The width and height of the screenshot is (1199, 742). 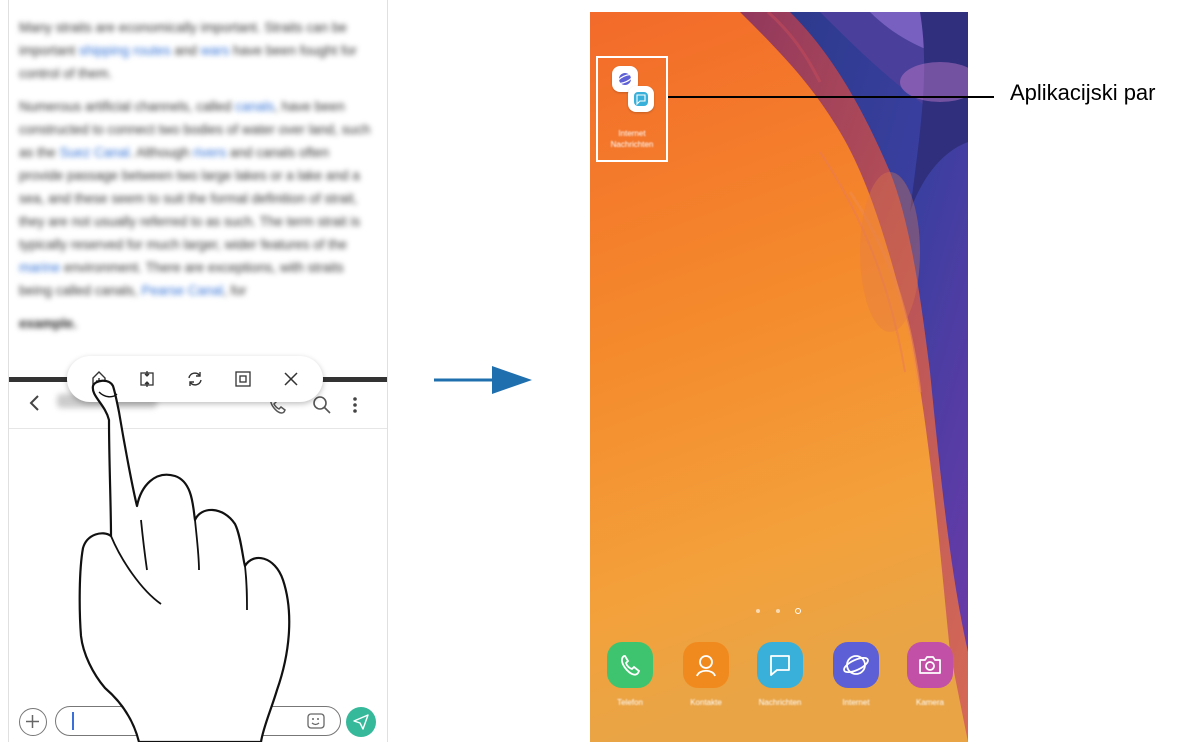 What do you see at coordinates (254, 106) in the screenshot?
I see `article-link: canals` at bounding box center [254, 106].